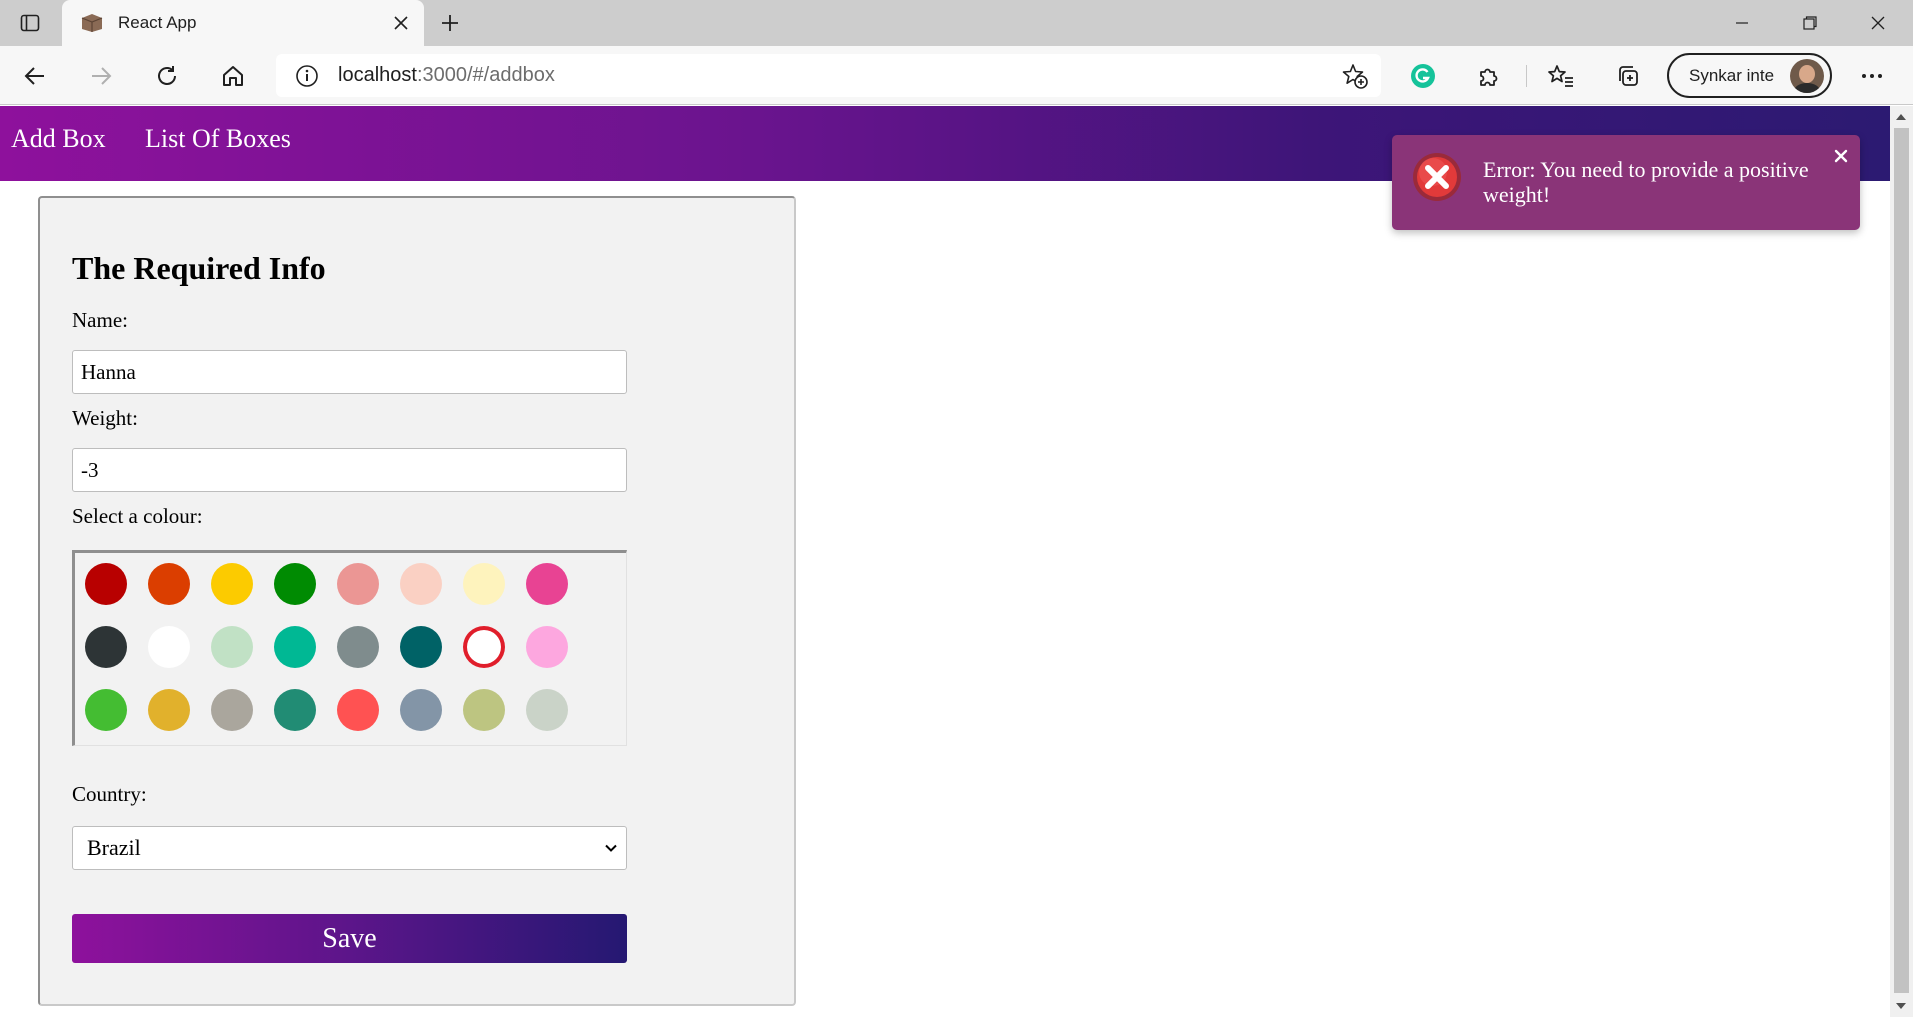 This screenshot has height=1017, width=1913. I want to click on toolbar-separator, so click(1526, 76).